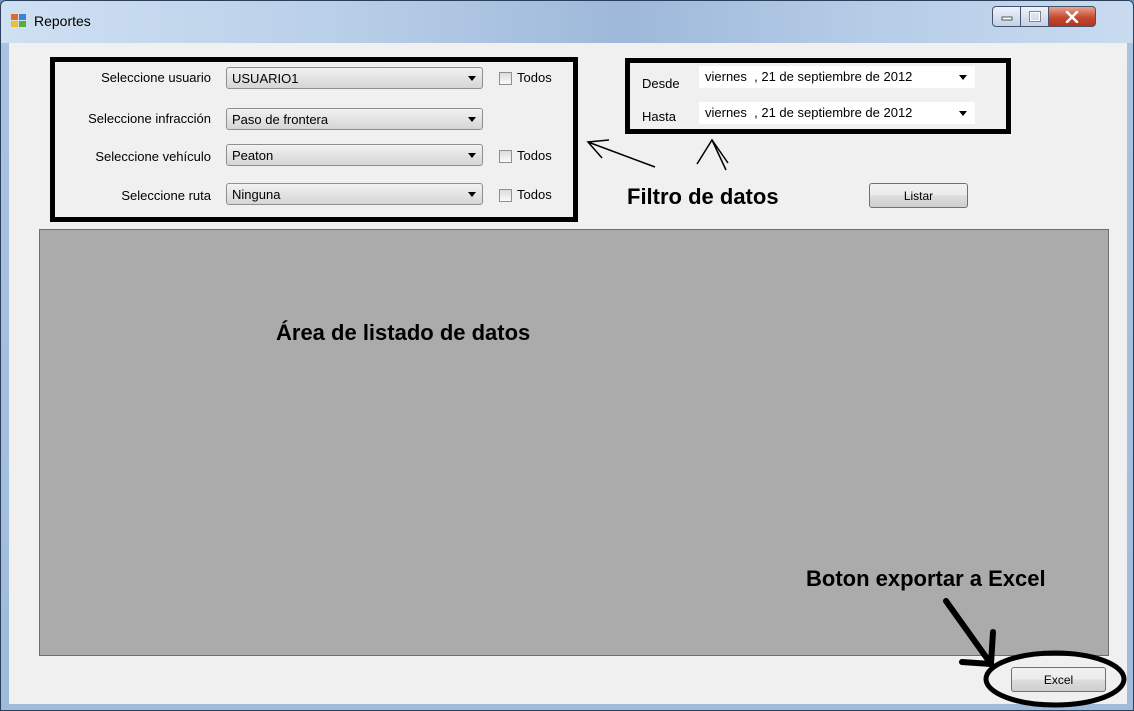 Image resolution: width=1134 pixels, height=711 pixels. What do you see at coordinates (703, 196) in the screenshot?
I see `annotation-filtro: Filtro de datos` at bounding box center [703, 196].